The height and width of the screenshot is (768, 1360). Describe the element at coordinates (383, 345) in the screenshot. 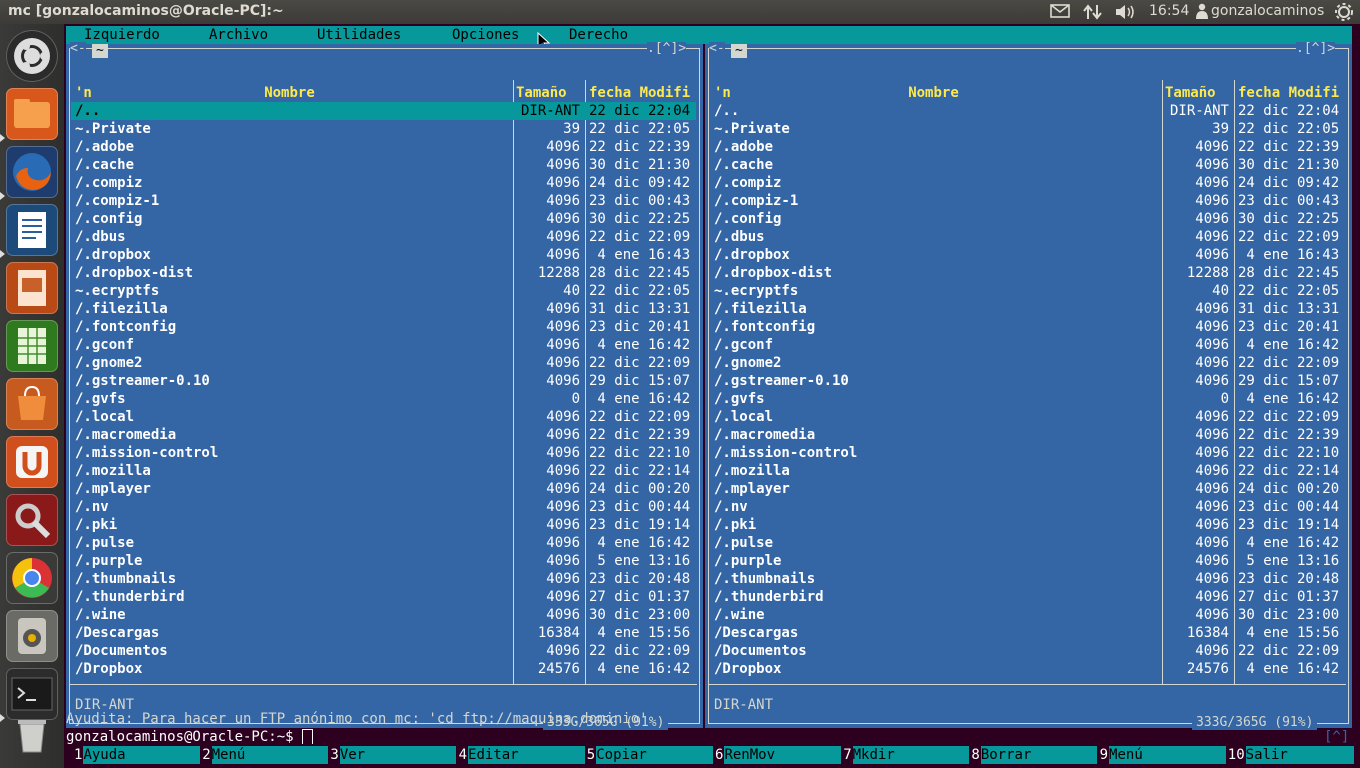

I see `file-row: /.gconf 4096 4 ene 16:42` at that location.